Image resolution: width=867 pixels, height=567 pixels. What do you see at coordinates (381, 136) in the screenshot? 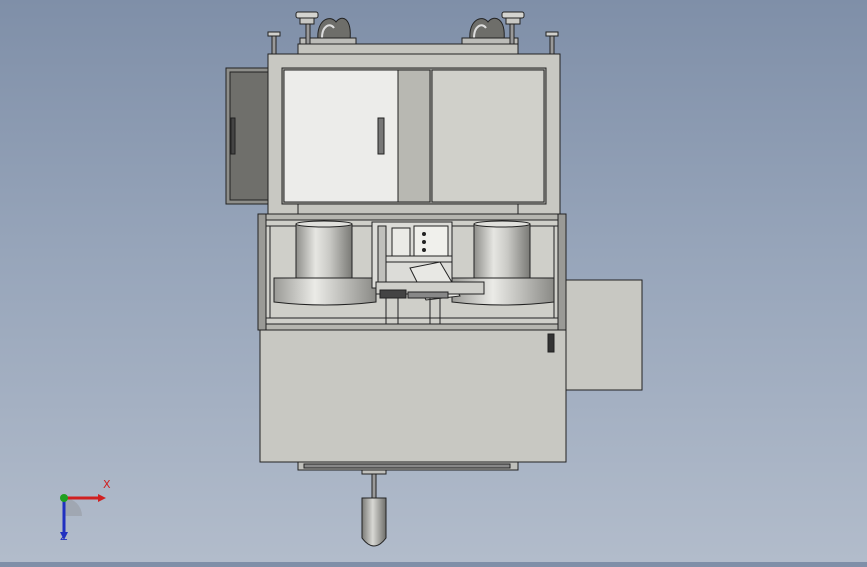
I see `door-handle` at bounding box center [381, 136].